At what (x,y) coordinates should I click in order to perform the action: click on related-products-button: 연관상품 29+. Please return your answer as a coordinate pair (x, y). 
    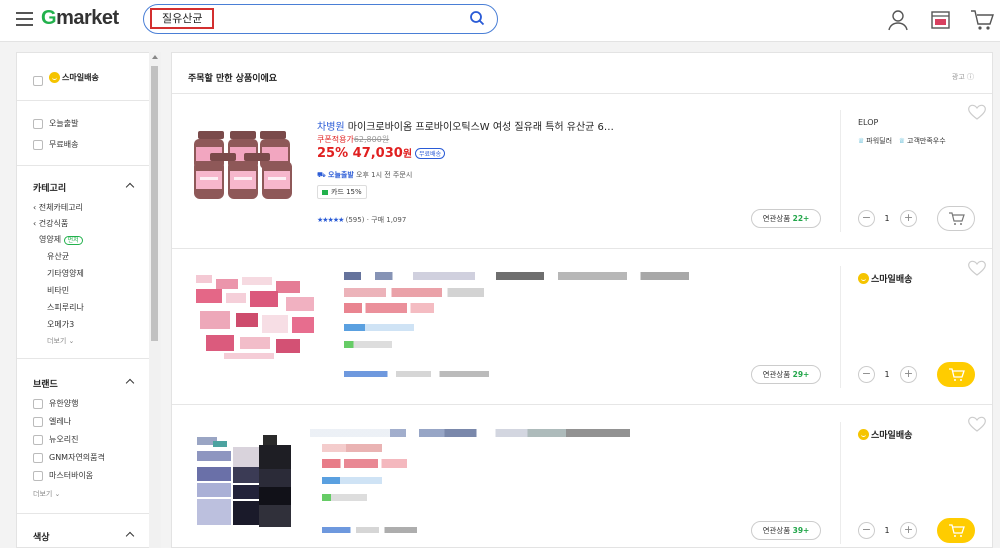
    Looking at the image, I should click on (786, 374).